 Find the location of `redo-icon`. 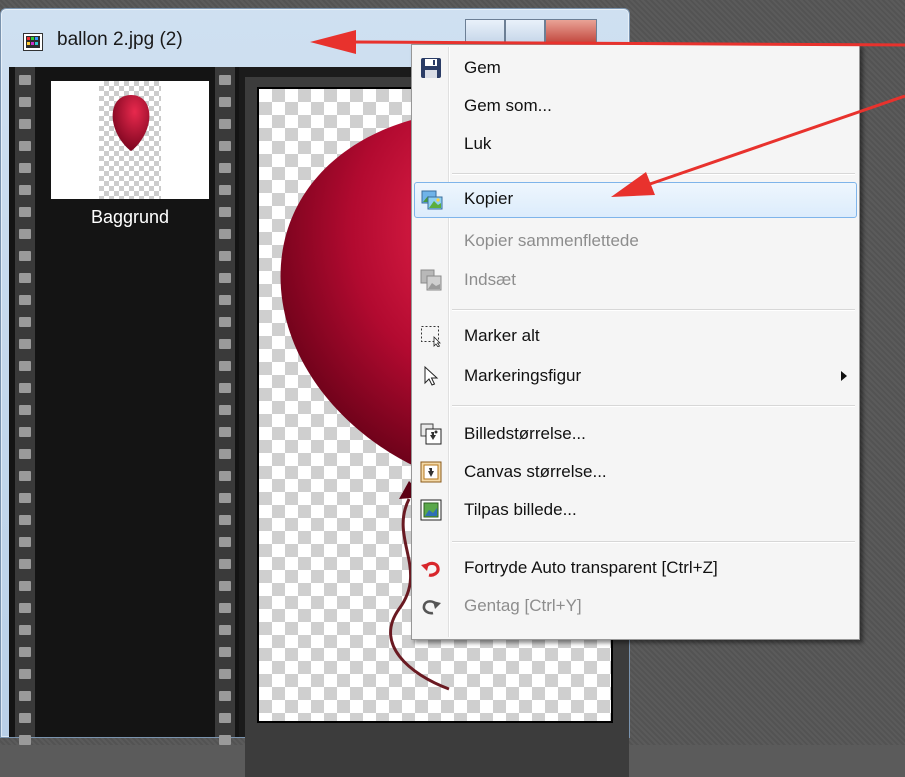

redo-icon is located at coordinates (431, 607).